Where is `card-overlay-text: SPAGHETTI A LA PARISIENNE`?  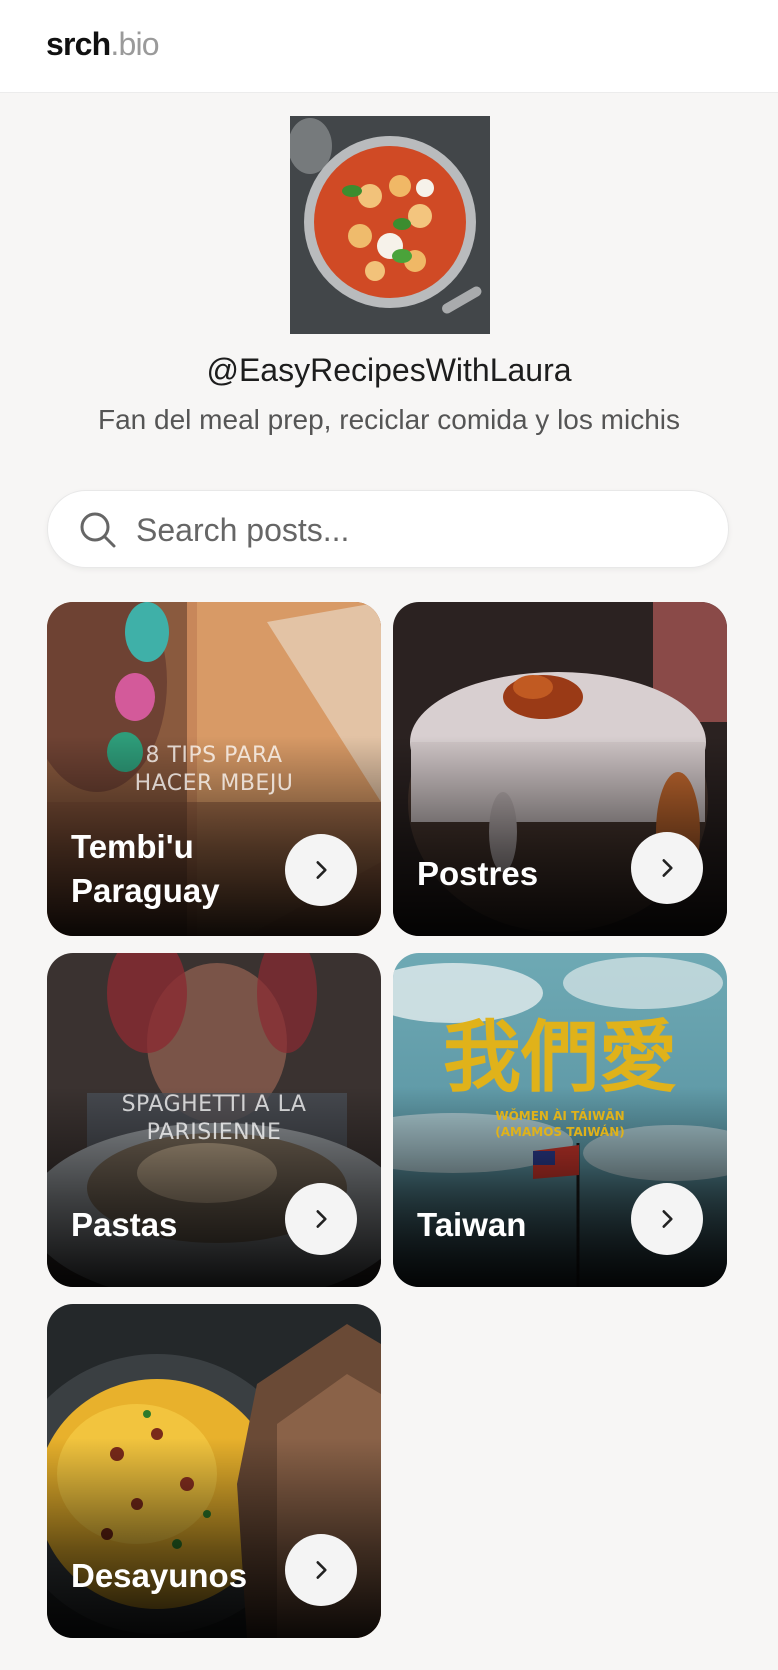 card-overlay-text: SPAGHETTI A LA PARISIENNE is located at coordinates (214, 1118).